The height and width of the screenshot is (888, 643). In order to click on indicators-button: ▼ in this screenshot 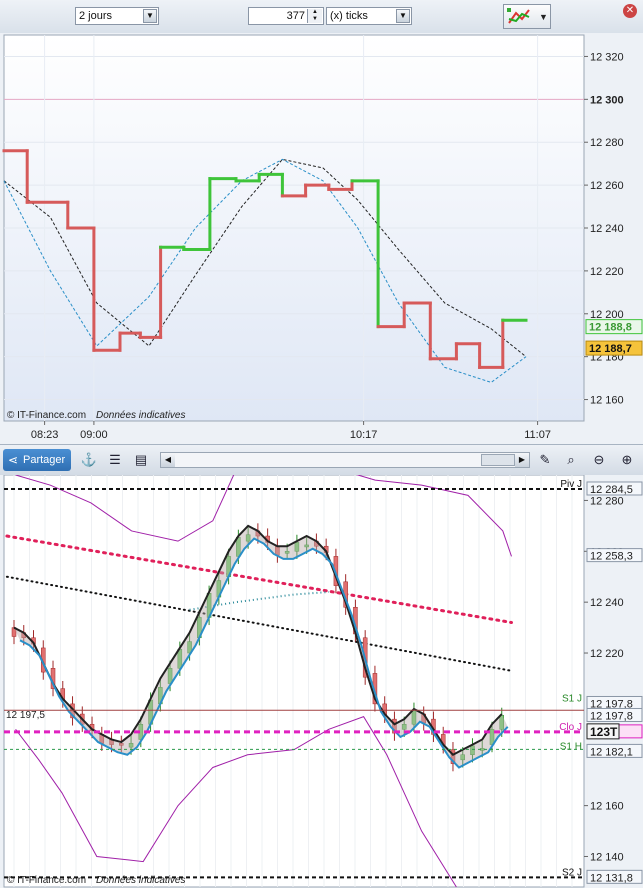, I will do `click(527, 16)`.